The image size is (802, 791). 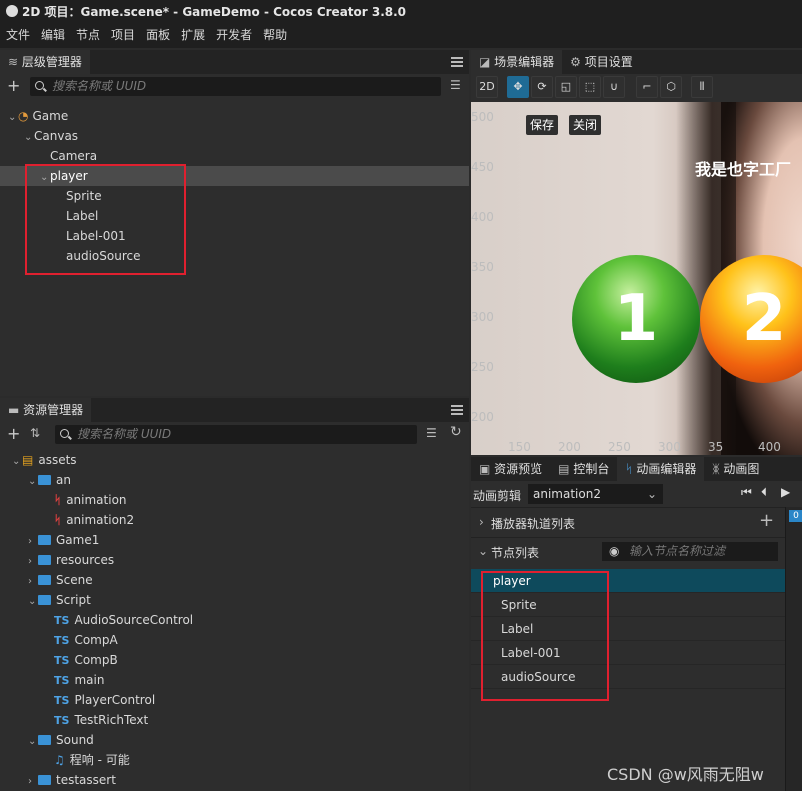 What do you see at coordinates (234, 780) in the screenshot?
I see `asset-item: › testassert` at bounding box center [234, 780].